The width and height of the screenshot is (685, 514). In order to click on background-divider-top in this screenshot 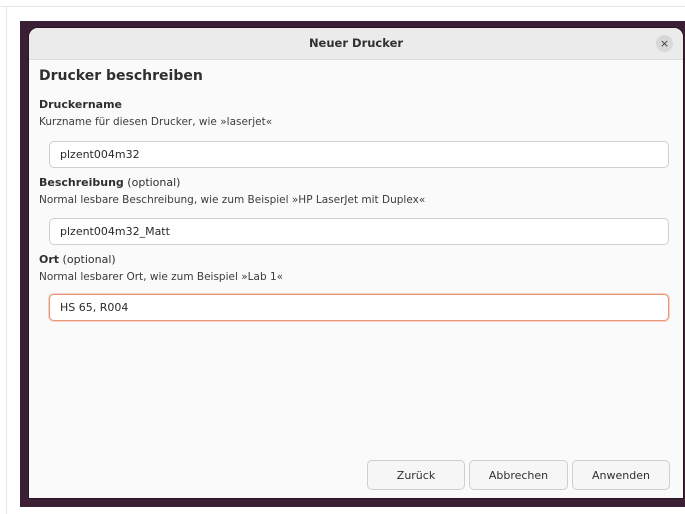, I will do `click(342, 6)`.